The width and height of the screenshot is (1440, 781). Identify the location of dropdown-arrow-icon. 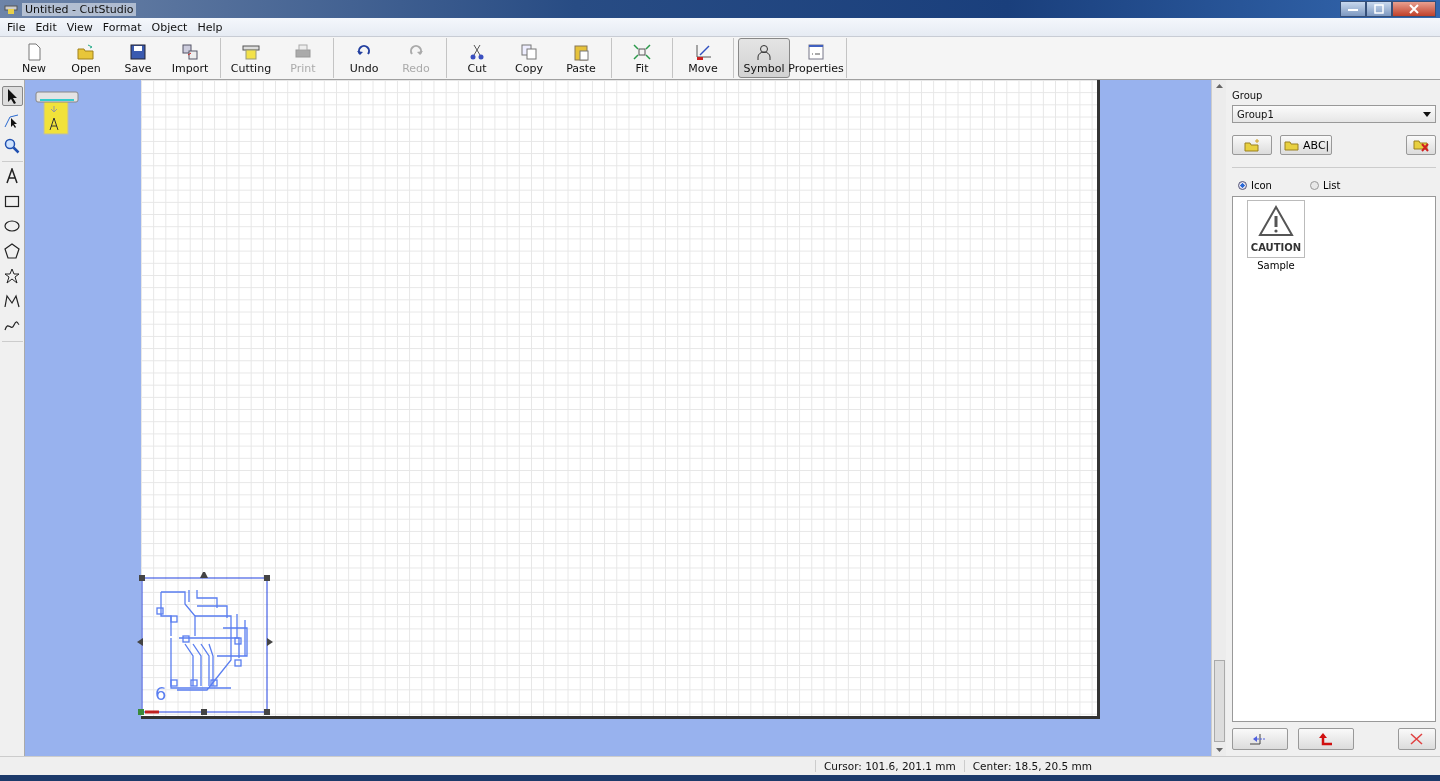
(1427, 114).